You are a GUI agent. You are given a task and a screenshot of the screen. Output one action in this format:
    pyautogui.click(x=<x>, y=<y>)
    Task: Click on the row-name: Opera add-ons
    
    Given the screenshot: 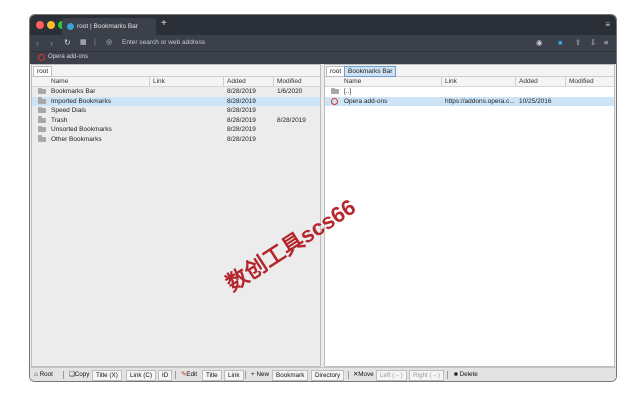 What is the action you would take?
    pyautogui.click(x=366, y=101)
    